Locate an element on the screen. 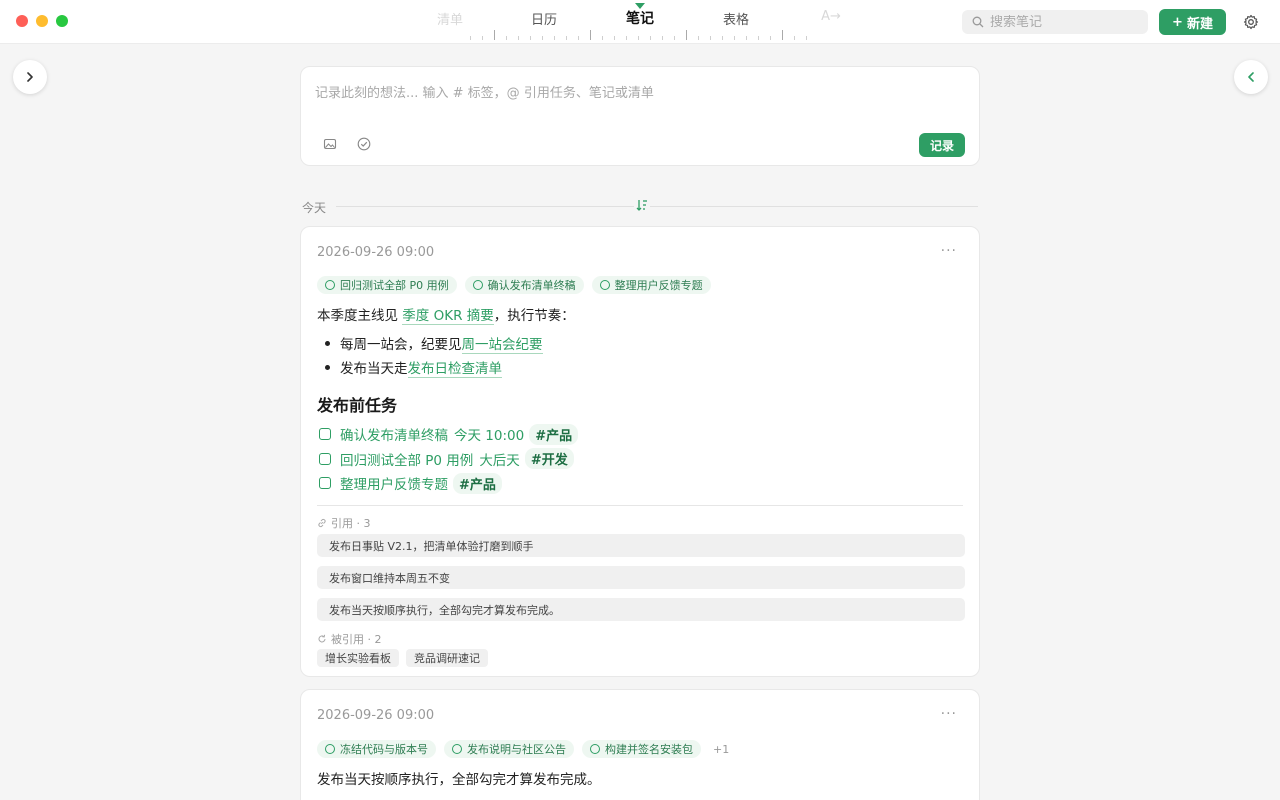 The width and height of the screenshot is (1280, 800). window-controls is located at coordinates (42, 21).